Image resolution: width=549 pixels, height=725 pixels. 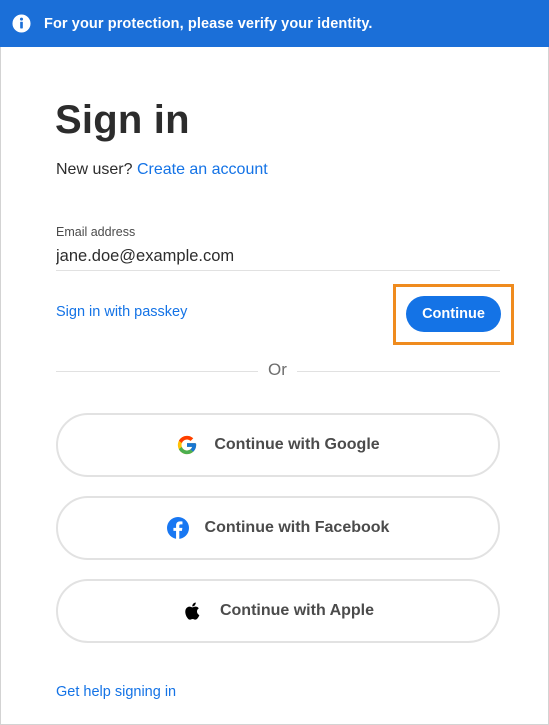 What do you see at coordinates (297, 610) in the screenshot?
I see `apple-button-label: Continue with Apple` at bounding box center [297, 610].